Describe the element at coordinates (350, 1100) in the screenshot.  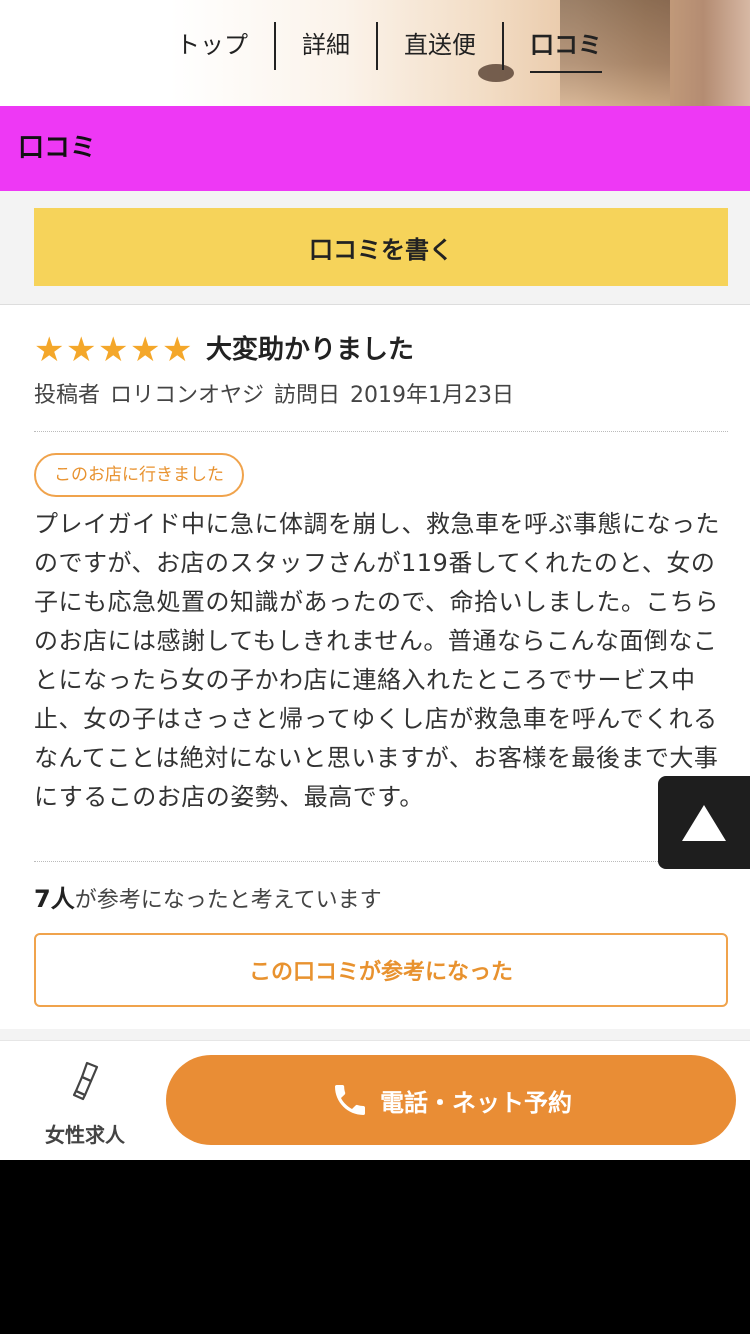
I see `phone-icon` at that location.